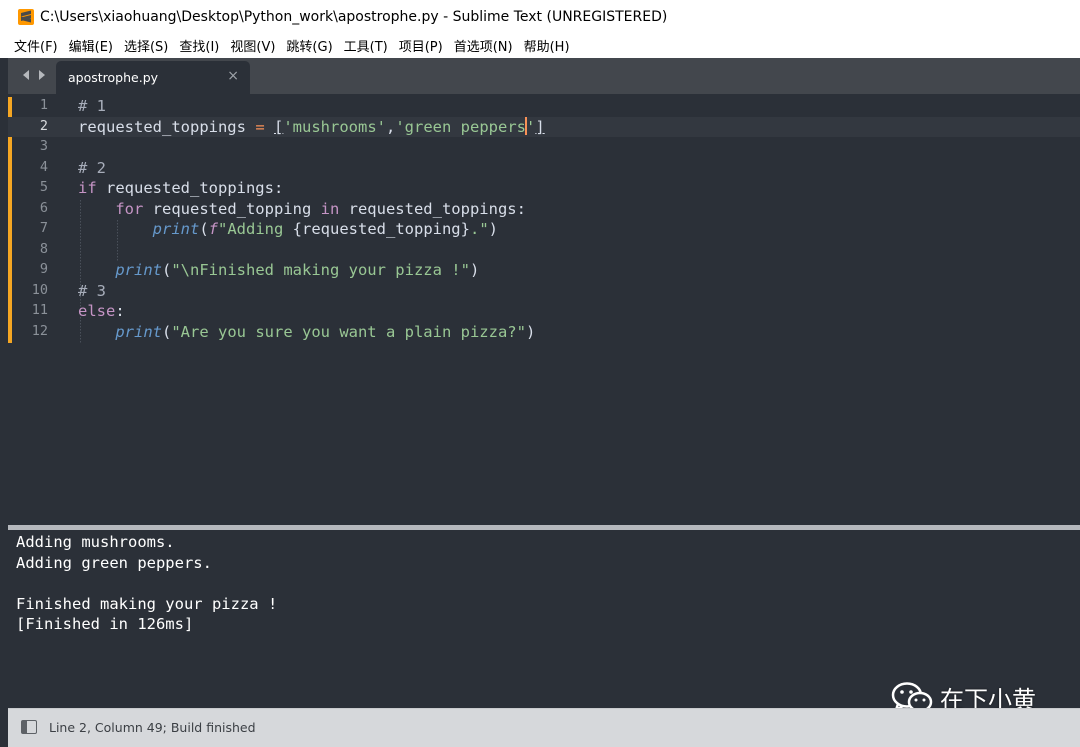 The image size is (1080, 747). Describe the element at coordinates (34, 75) in the screenshot. I see `tab-navigation` at that location.